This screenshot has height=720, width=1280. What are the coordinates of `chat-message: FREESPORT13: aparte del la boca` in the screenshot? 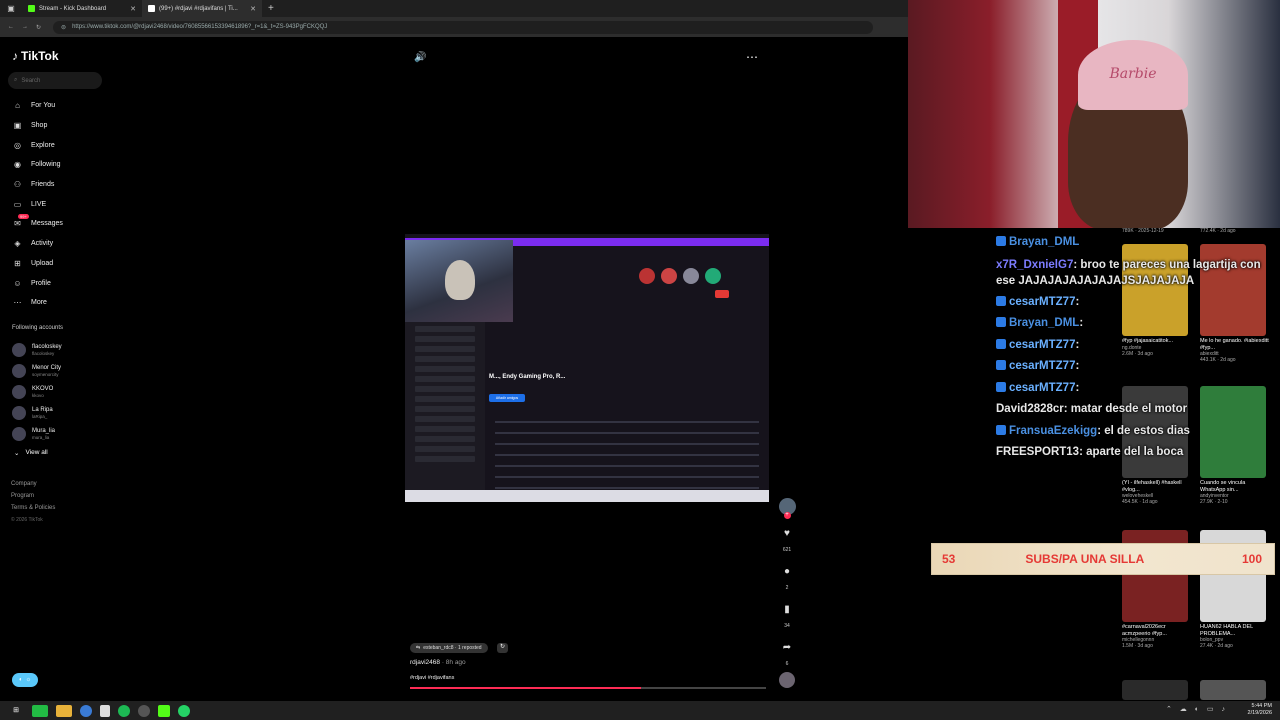 It's located at (1138, 453).